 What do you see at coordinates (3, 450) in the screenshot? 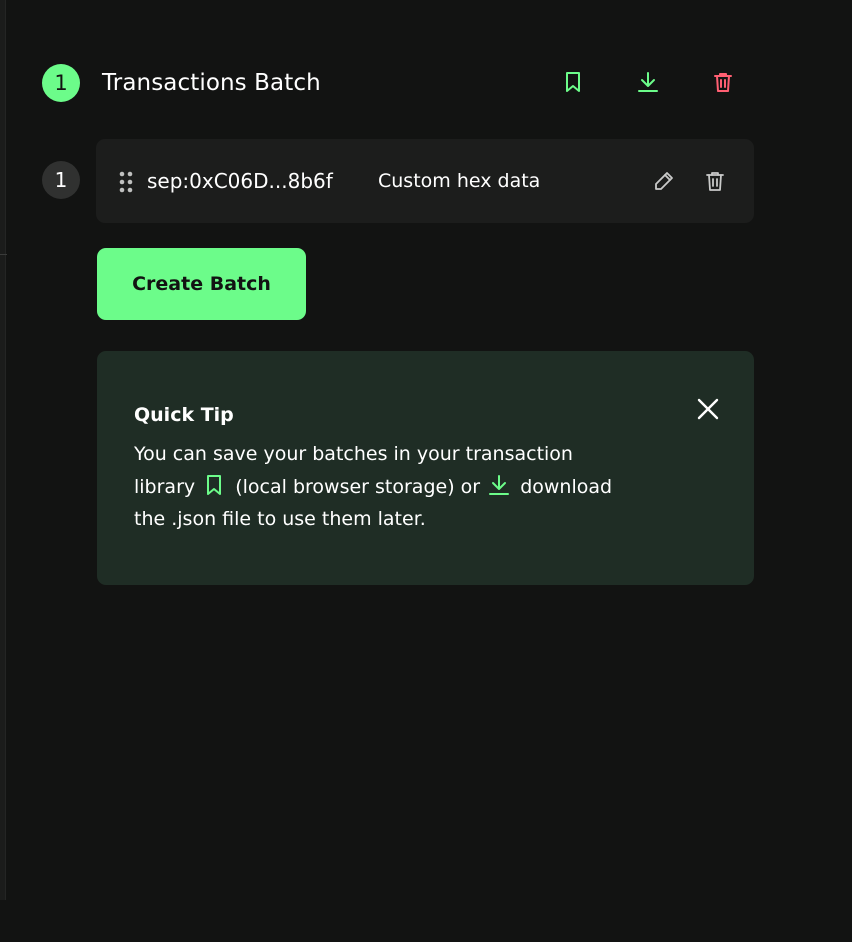
I see `sidebar-edge` at bounding box center [3, 450].